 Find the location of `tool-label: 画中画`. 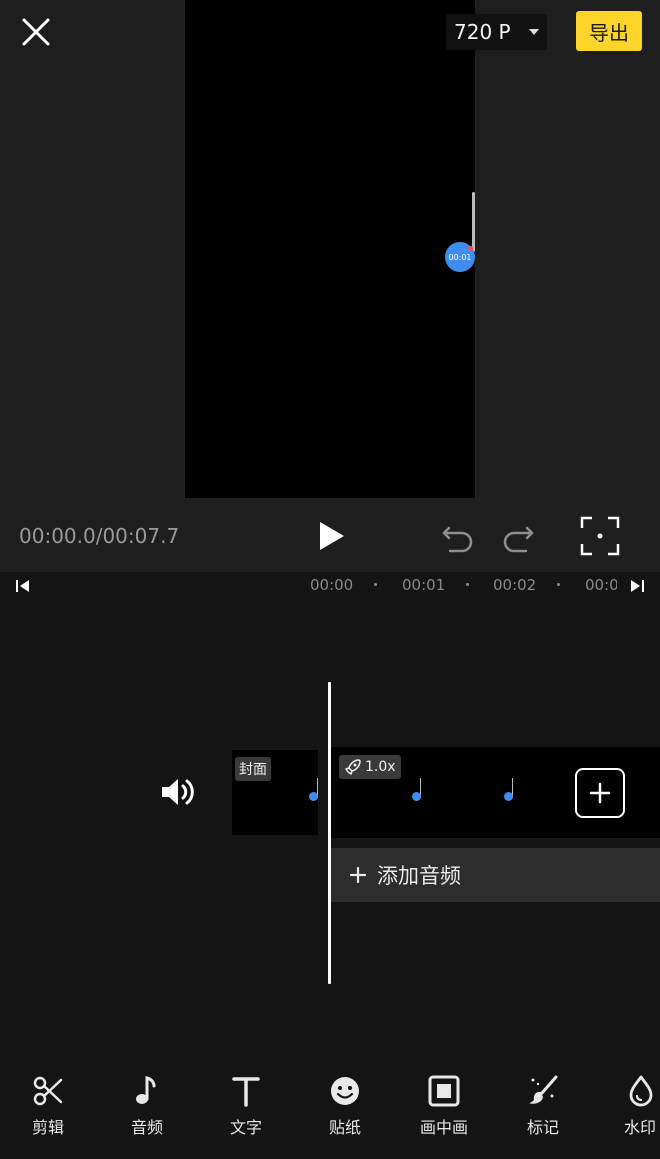

tool-label: 画中画 is located at coordinates (443, 1127).